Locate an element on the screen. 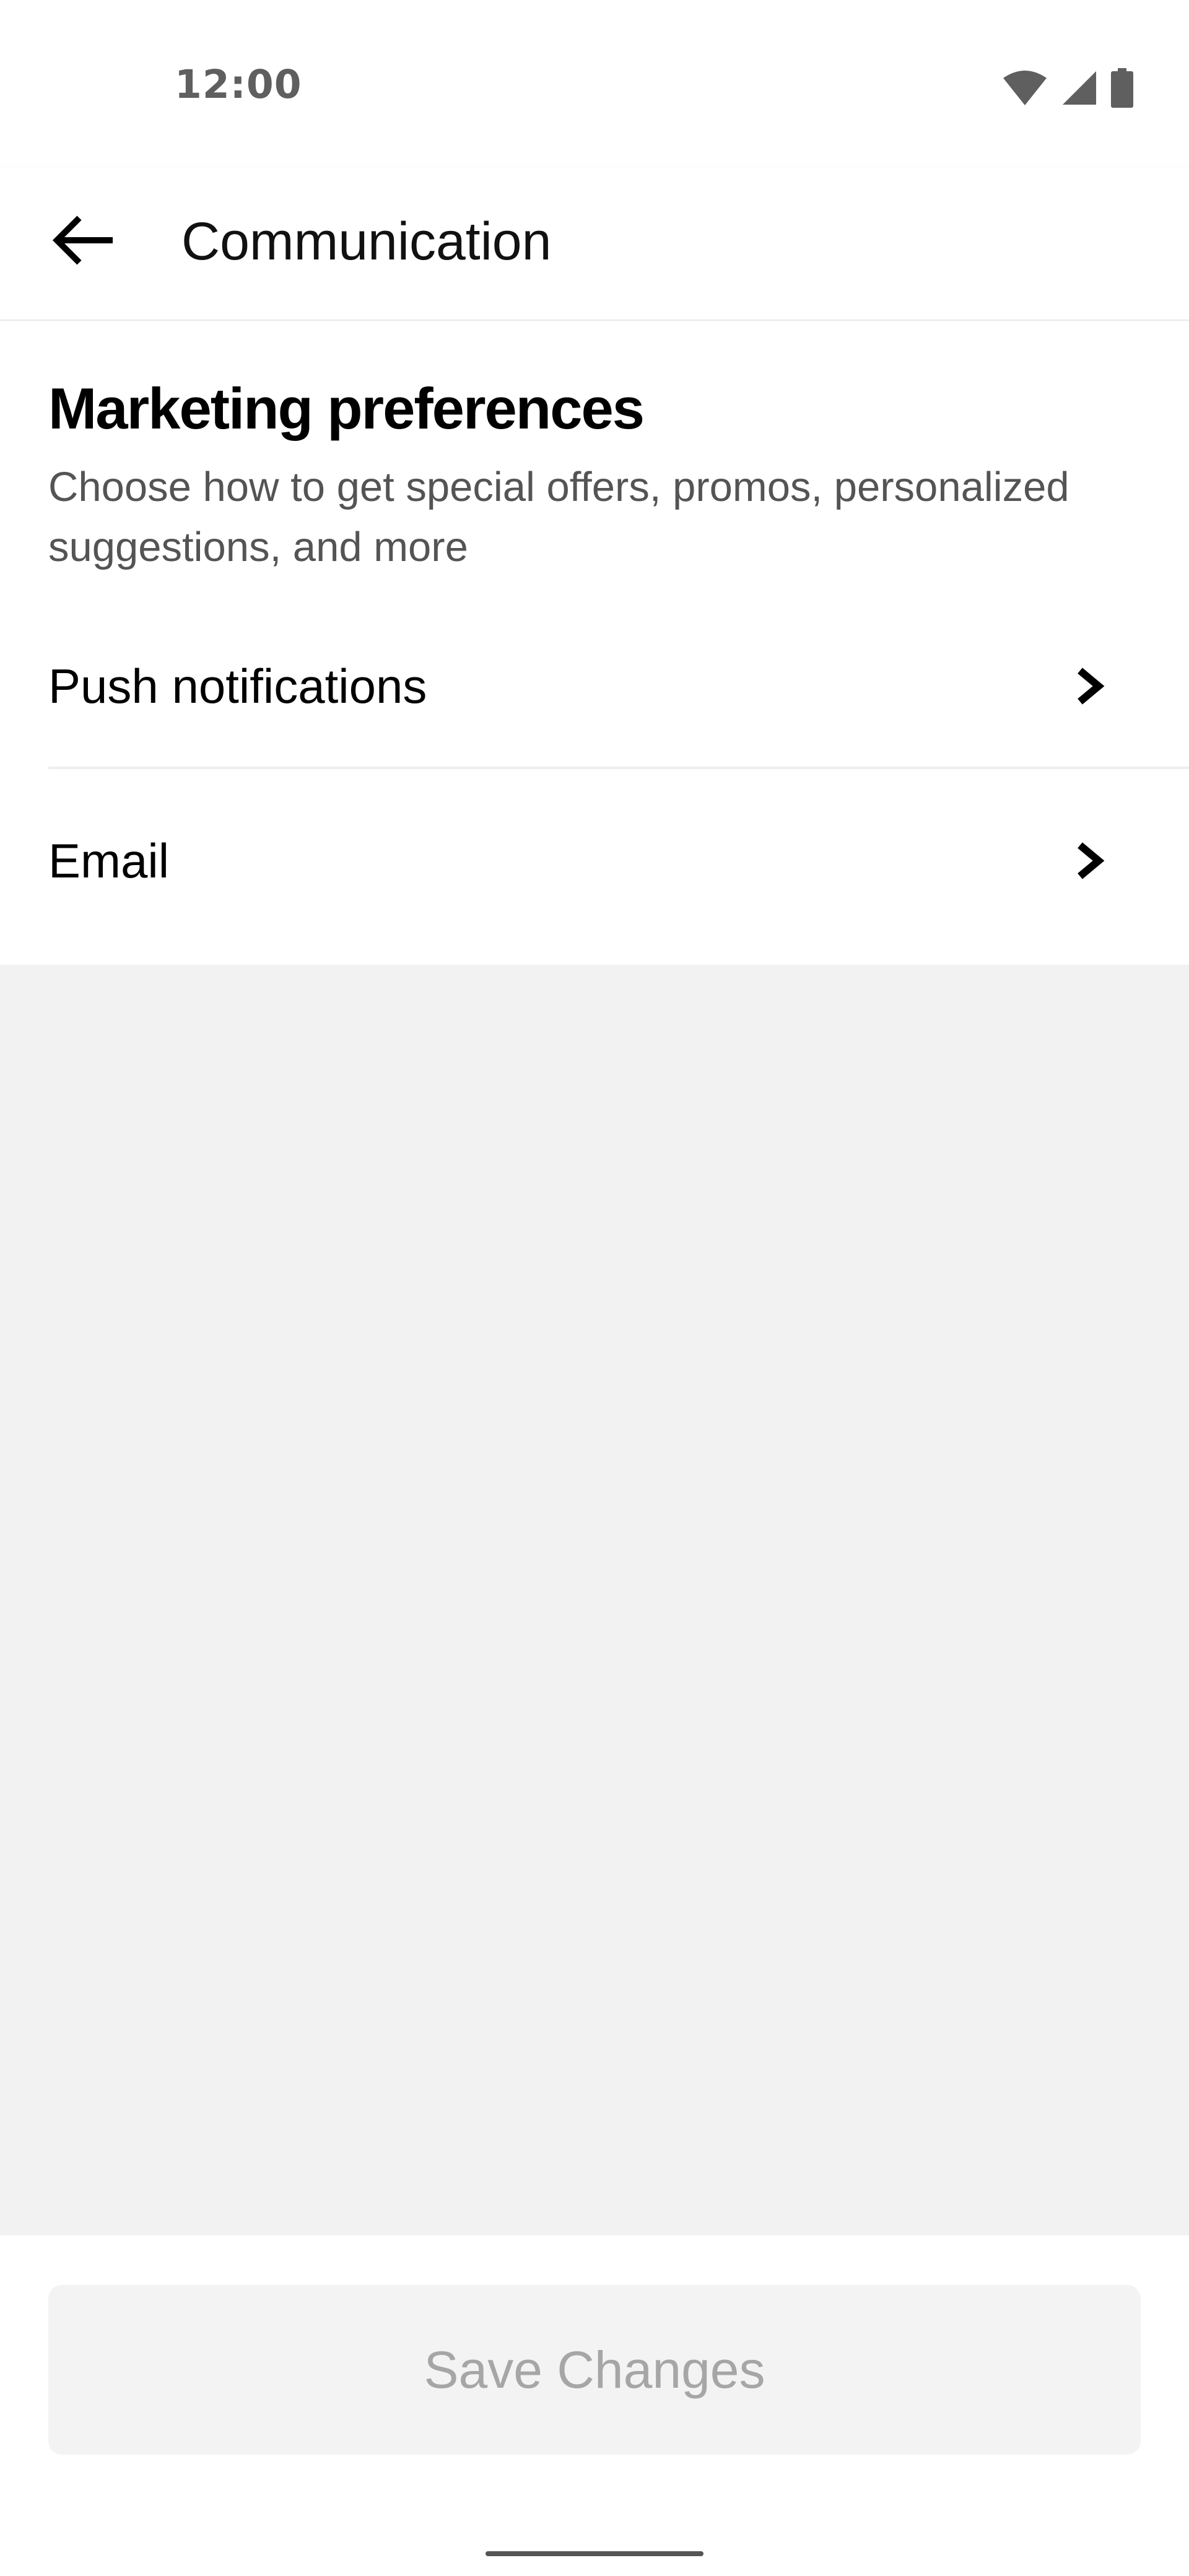 The image size is (1189, 2576). status-time: 12:00 is located at coordinates (238, 84).